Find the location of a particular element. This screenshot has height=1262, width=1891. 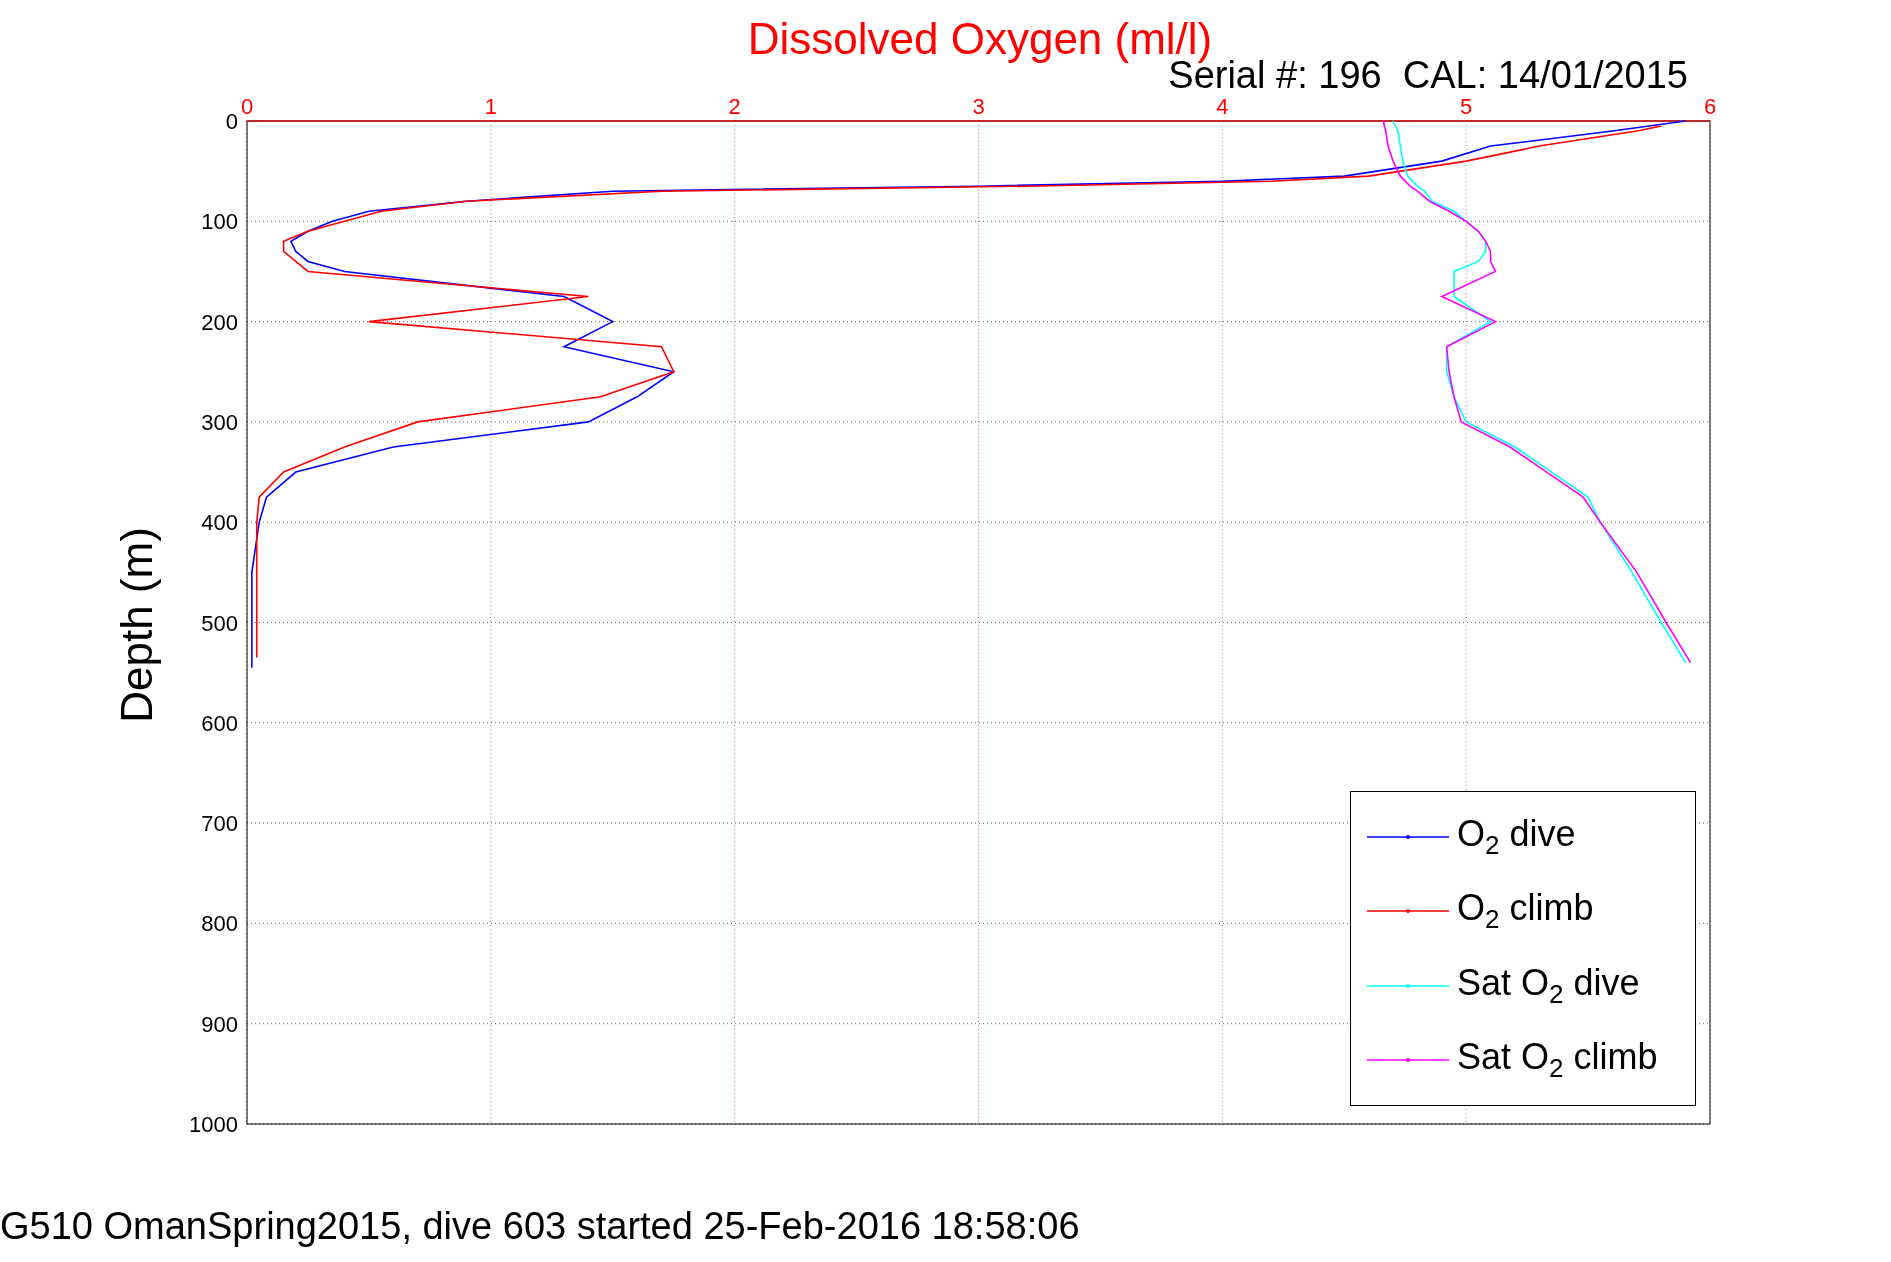

axis-tick-label: 500 is located at coordinates (219, 623).